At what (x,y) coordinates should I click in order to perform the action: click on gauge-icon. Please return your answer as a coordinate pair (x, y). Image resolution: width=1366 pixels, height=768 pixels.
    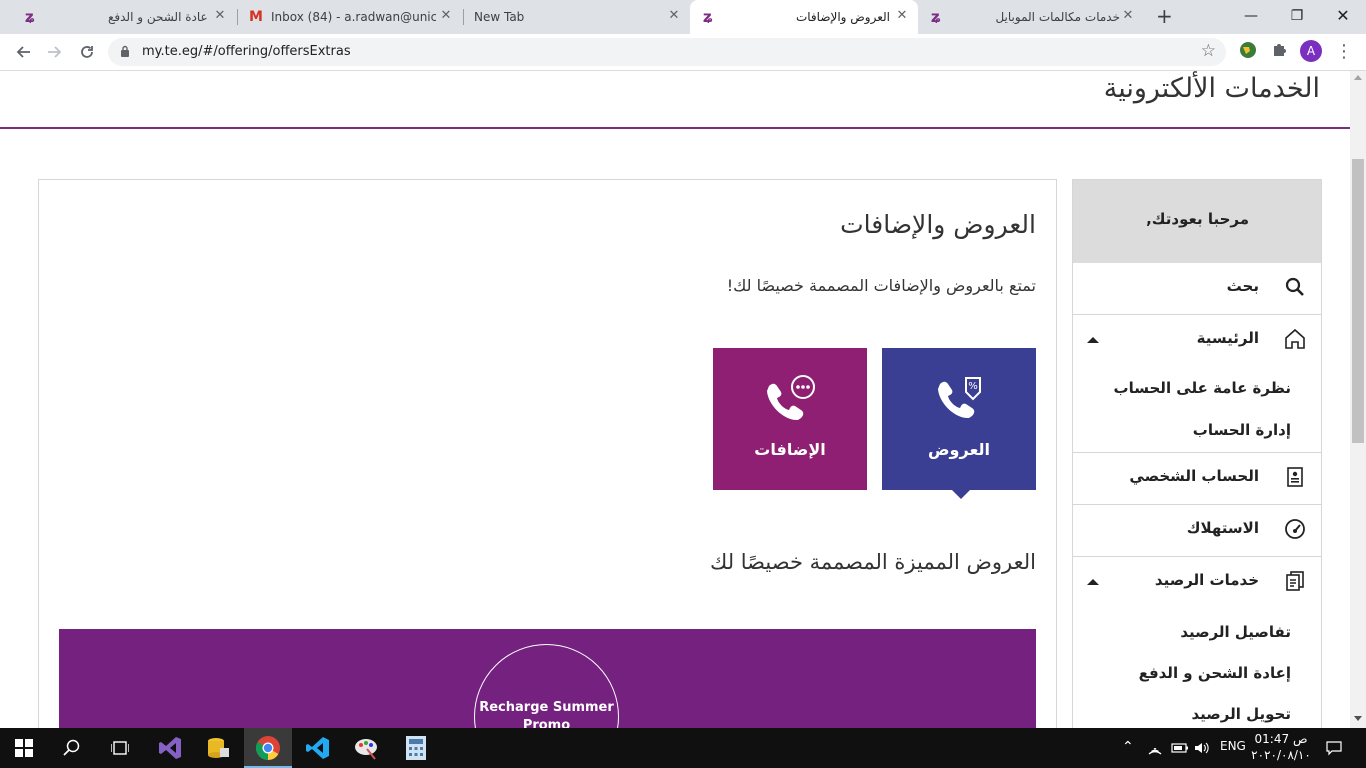
    Looking at the image, I should click on (1295, 529).